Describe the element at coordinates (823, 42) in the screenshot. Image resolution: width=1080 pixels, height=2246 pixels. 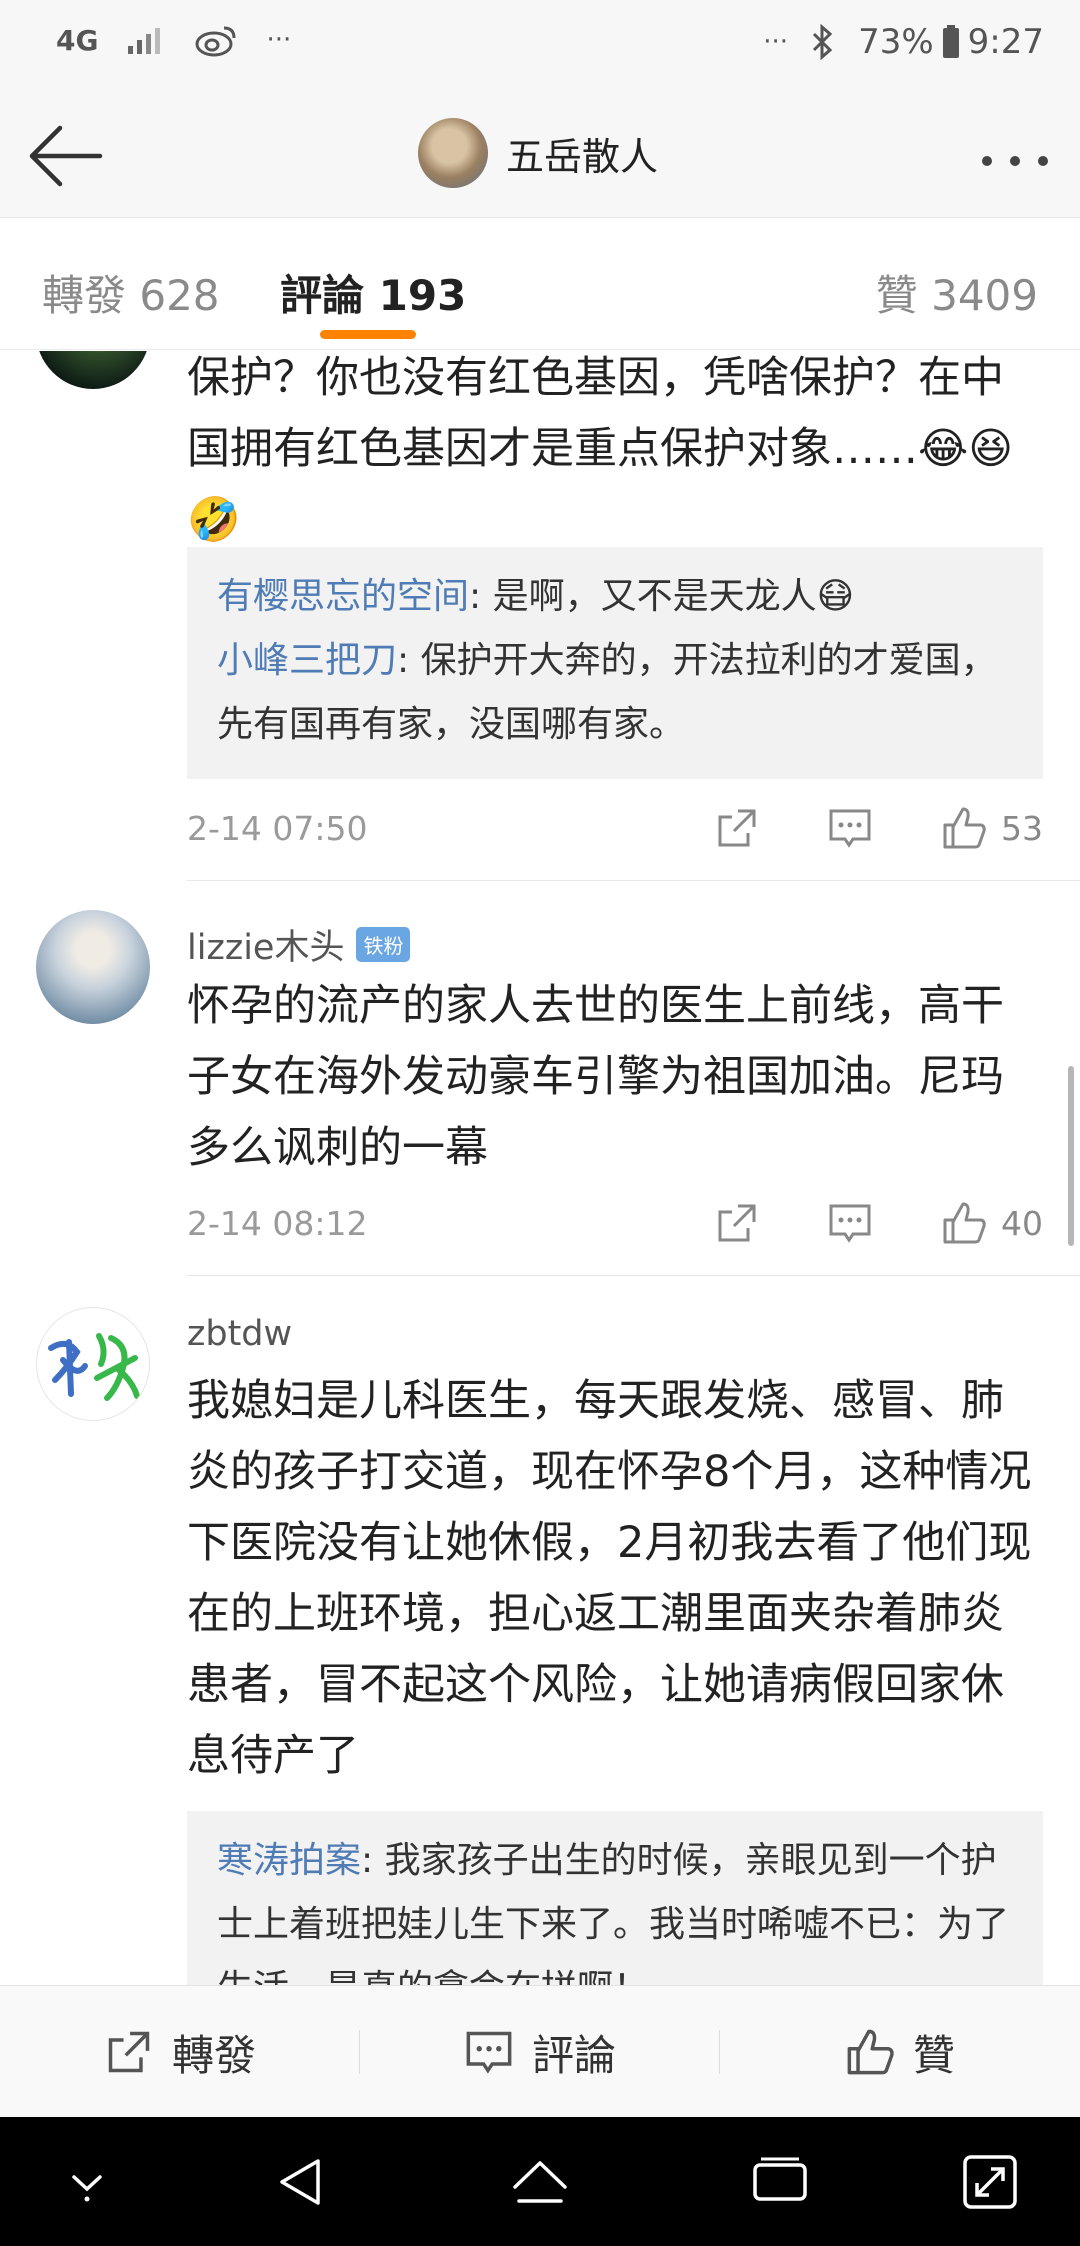
I see `bluetooth-icon` at that location.